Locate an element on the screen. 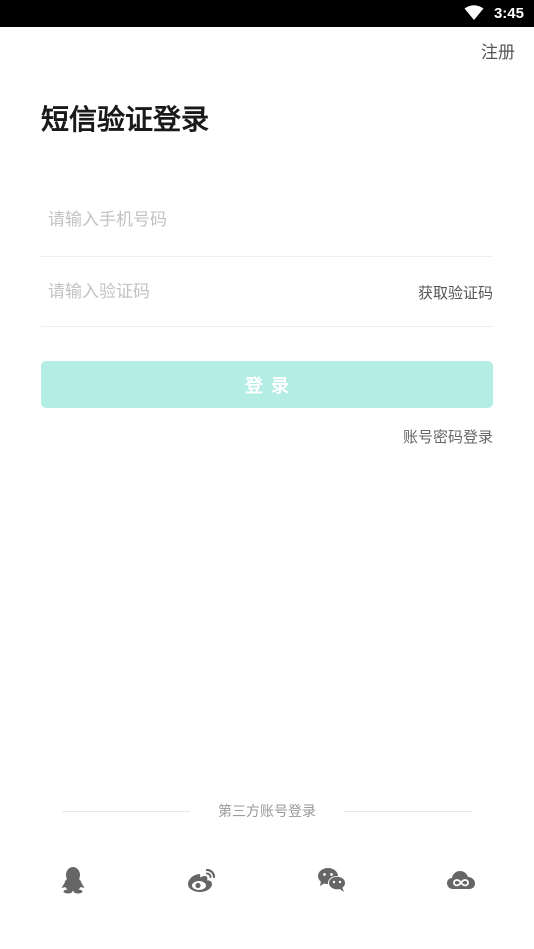  register-link: 注册 is located at coordinates (498, 53).